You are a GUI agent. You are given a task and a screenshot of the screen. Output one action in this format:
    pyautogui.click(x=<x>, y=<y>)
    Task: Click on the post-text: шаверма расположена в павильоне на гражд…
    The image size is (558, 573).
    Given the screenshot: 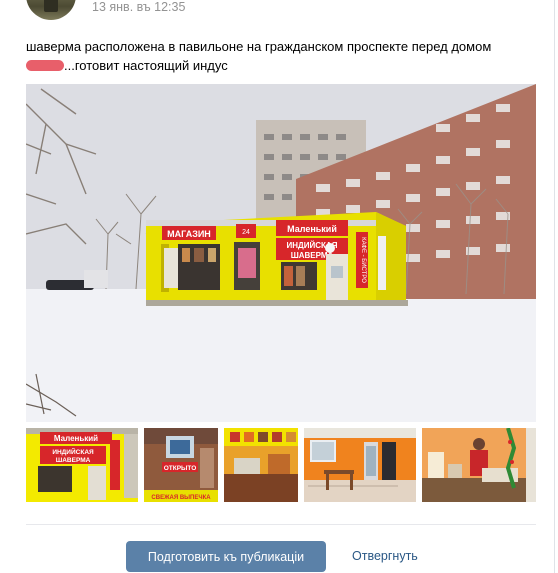 What is the action you would take?
    pyautogui.click(x=286, y=56)
    